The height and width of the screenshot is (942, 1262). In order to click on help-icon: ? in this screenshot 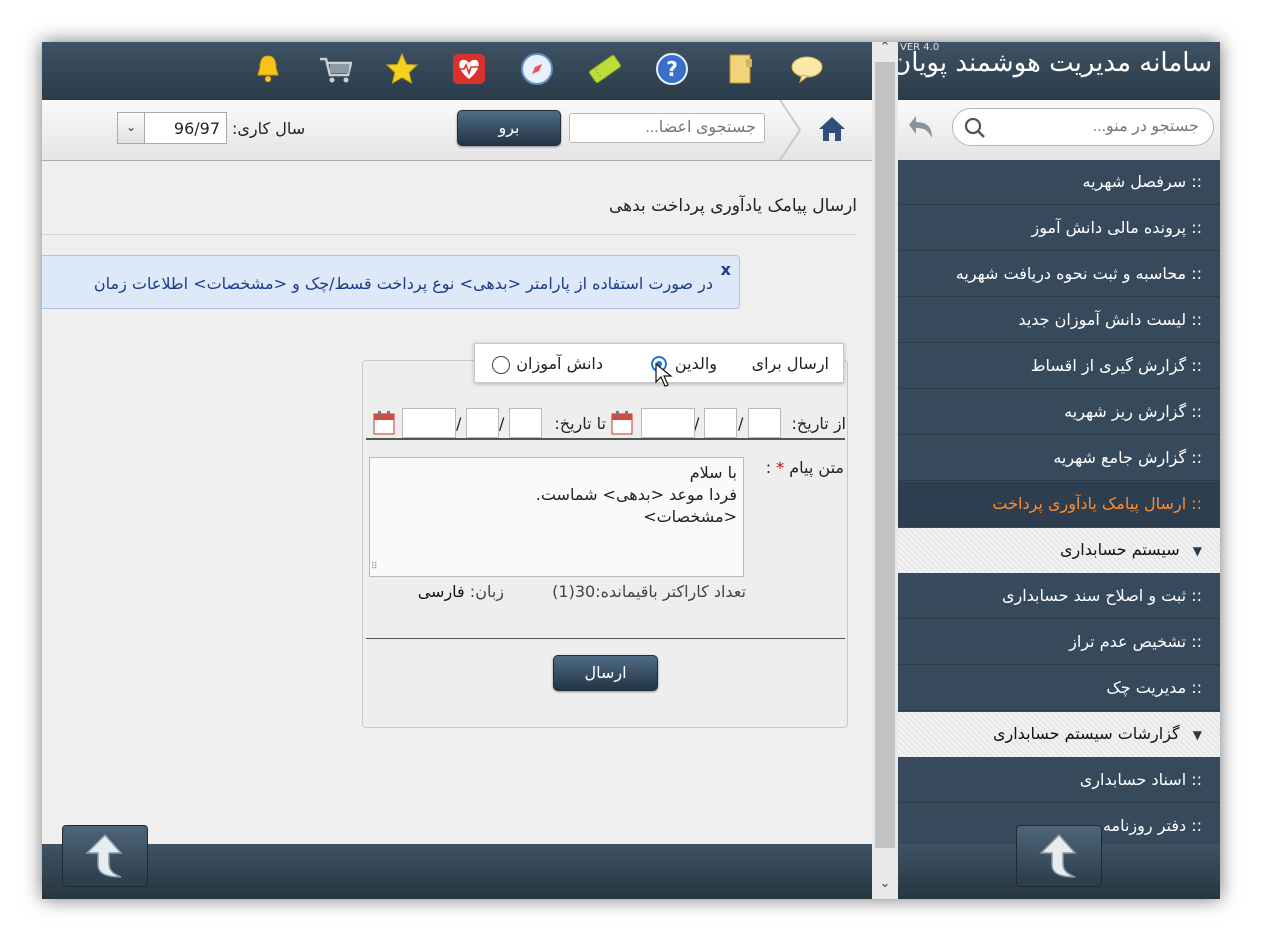, I will do `click(672, 69)`.